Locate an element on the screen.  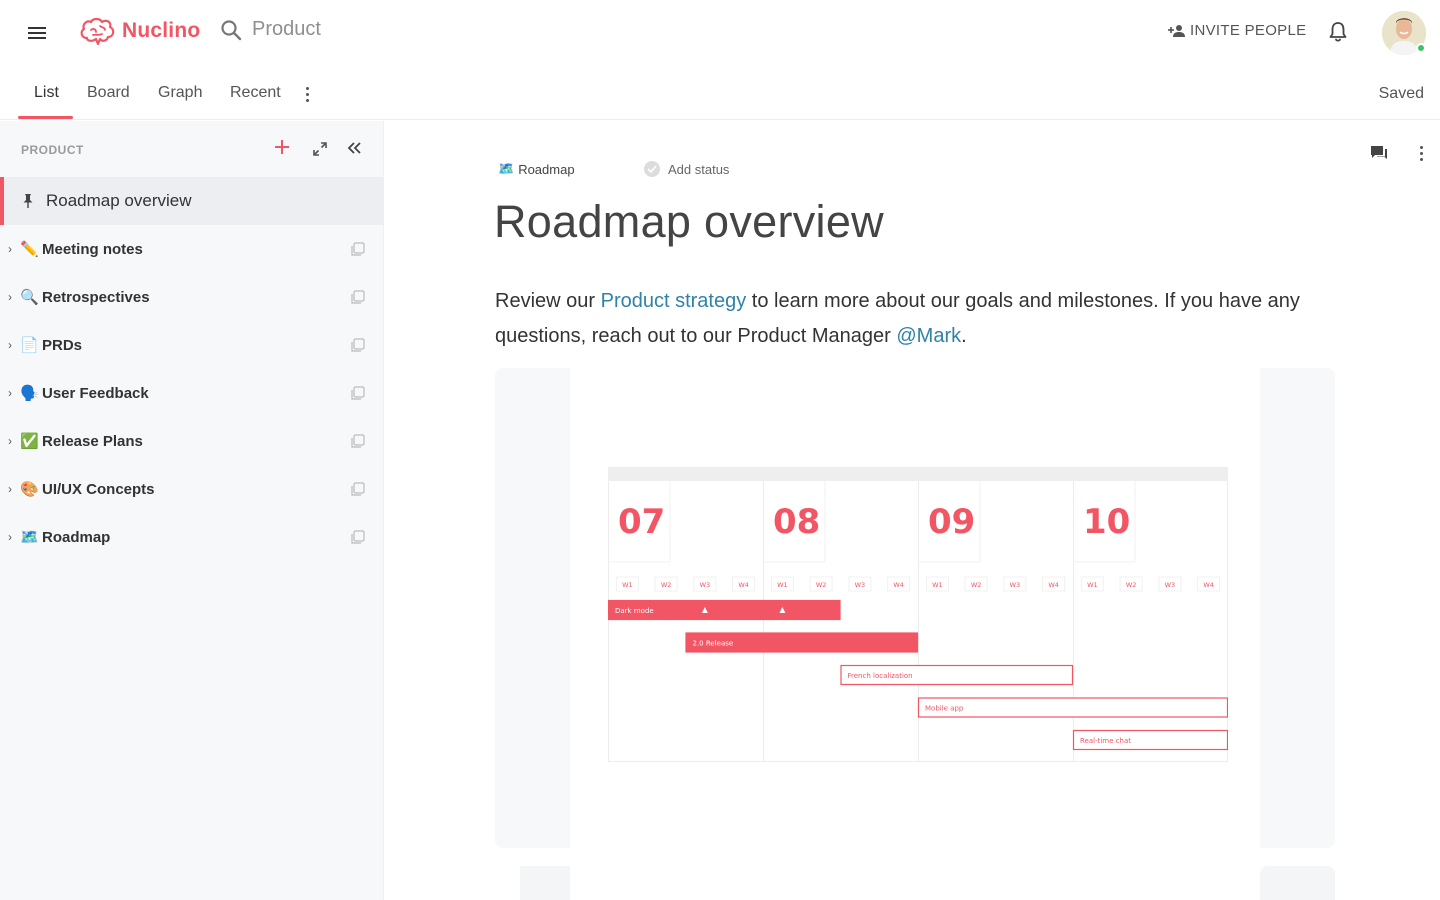
add-status-button: Add status is located at coordinates (686, 169).